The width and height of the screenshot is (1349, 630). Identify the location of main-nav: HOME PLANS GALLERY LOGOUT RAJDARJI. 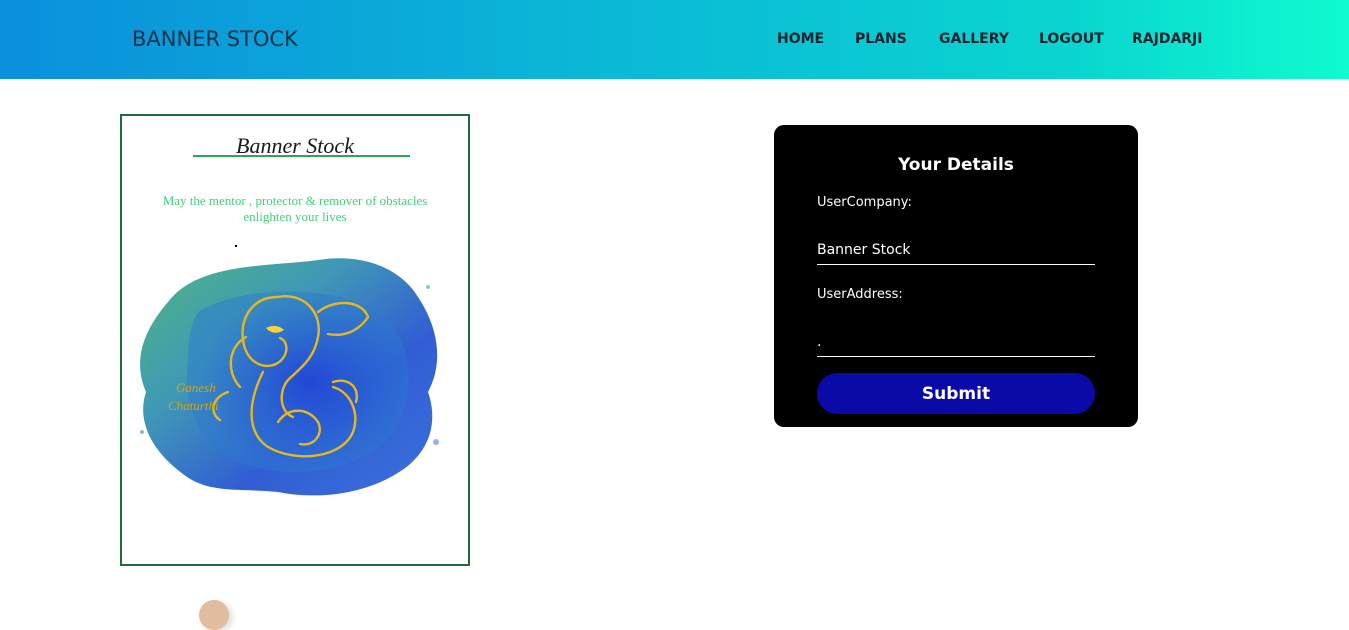
(674, 41).